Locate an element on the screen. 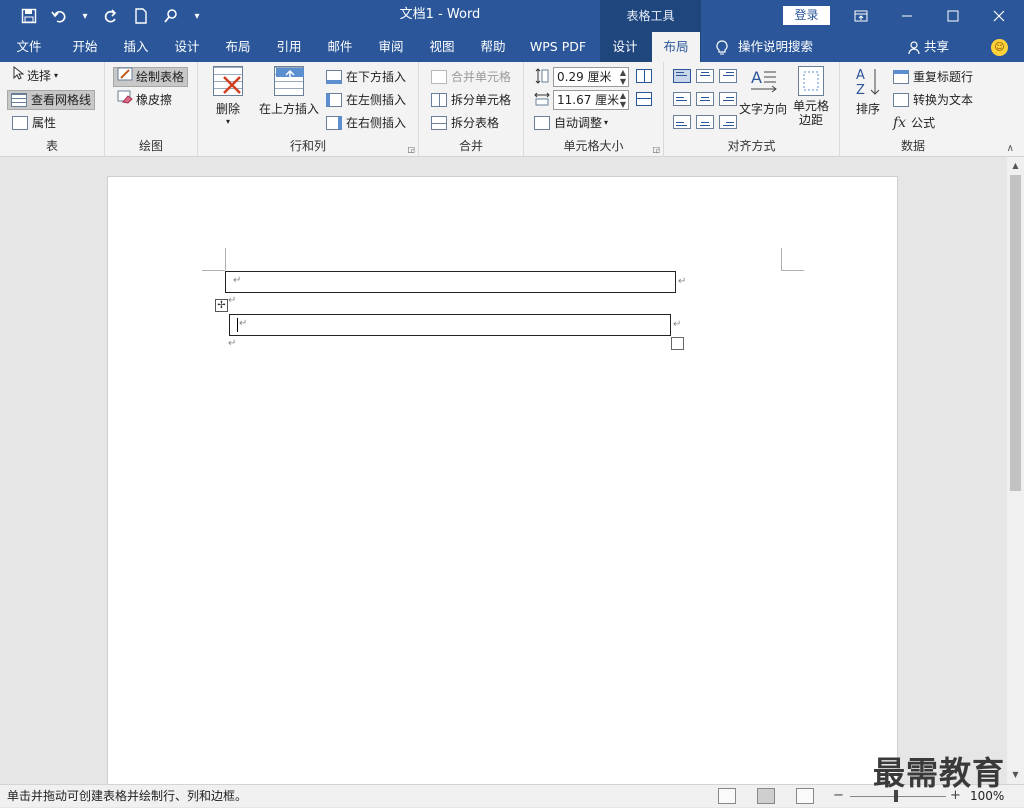  group-table: 选择 ▾ 查看网格线 属性 表 is located at coordinates (52, 109).